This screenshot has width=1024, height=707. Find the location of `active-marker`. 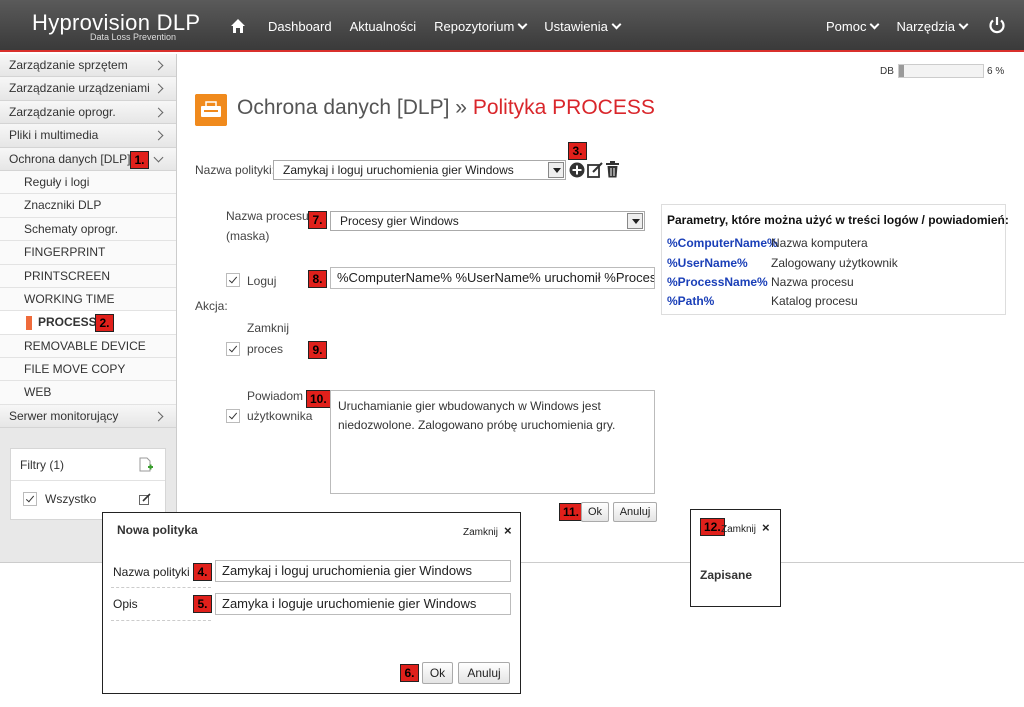

active-marker is located at coordinates (29, 323).